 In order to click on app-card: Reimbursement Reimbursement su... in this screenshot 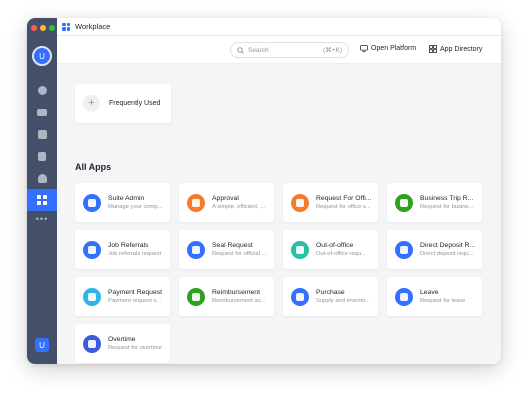, I will do `click(226, 296)`.